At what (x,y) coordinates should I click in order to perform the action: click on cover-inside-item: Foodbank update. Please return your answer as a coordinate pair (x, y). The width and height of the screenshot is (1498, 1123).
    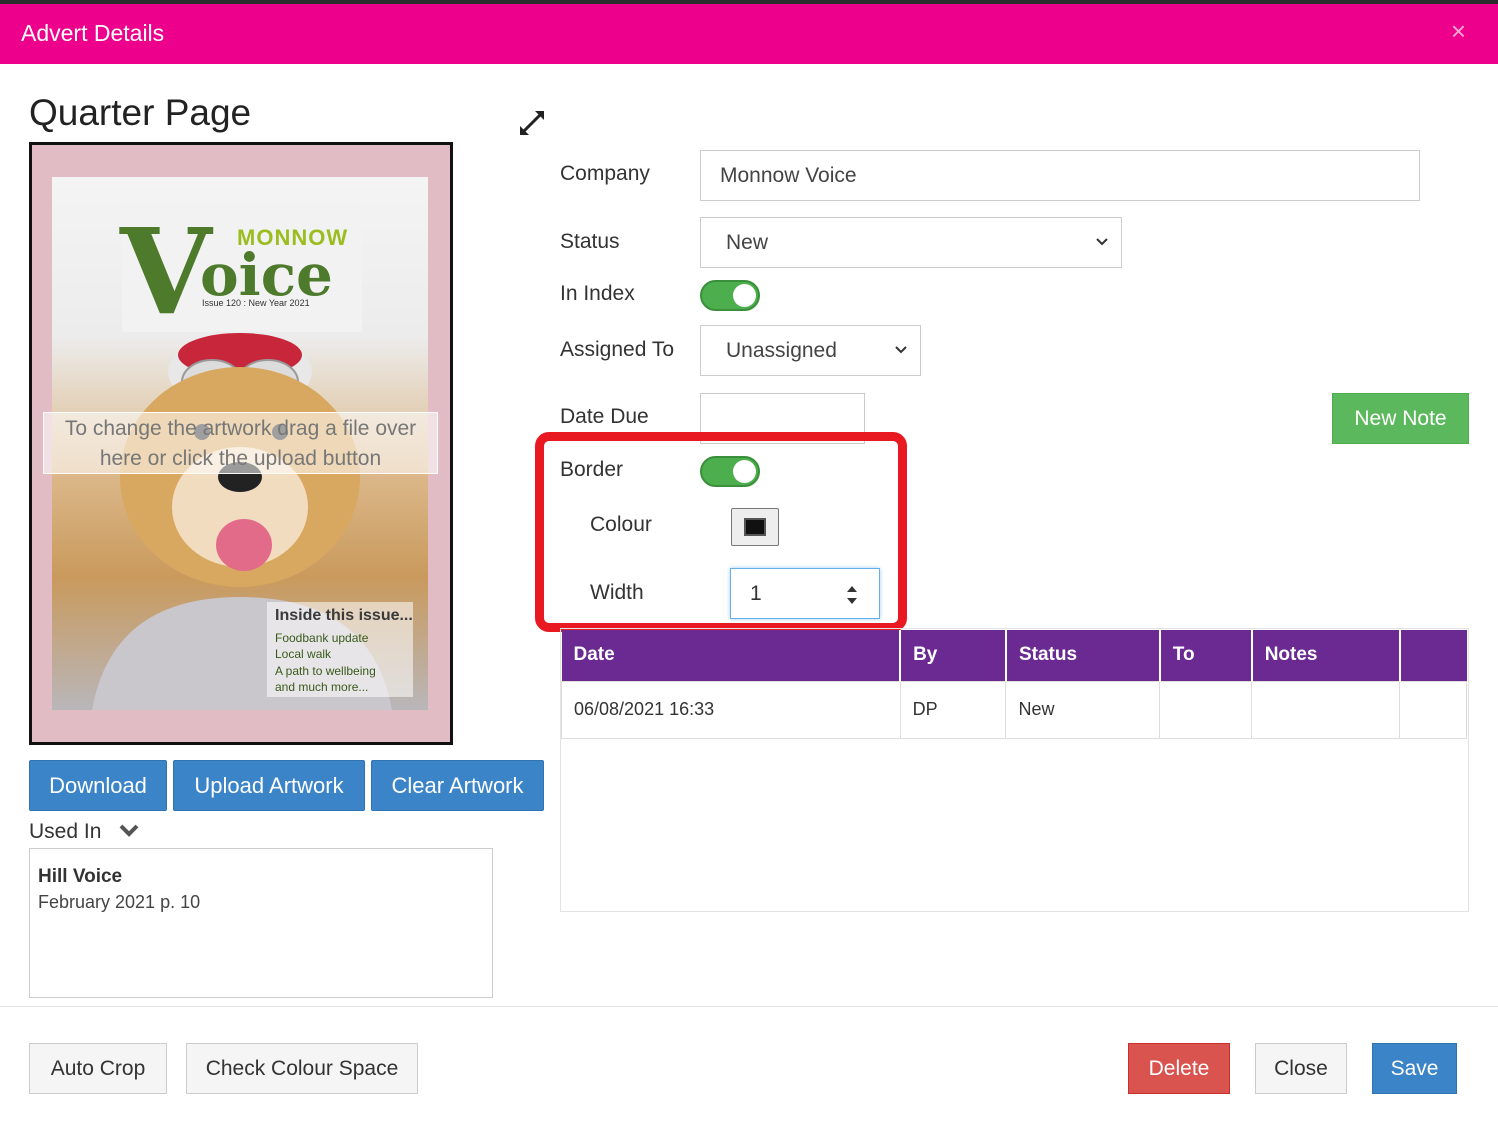
    Looking at the image, I should click on (322, 638).